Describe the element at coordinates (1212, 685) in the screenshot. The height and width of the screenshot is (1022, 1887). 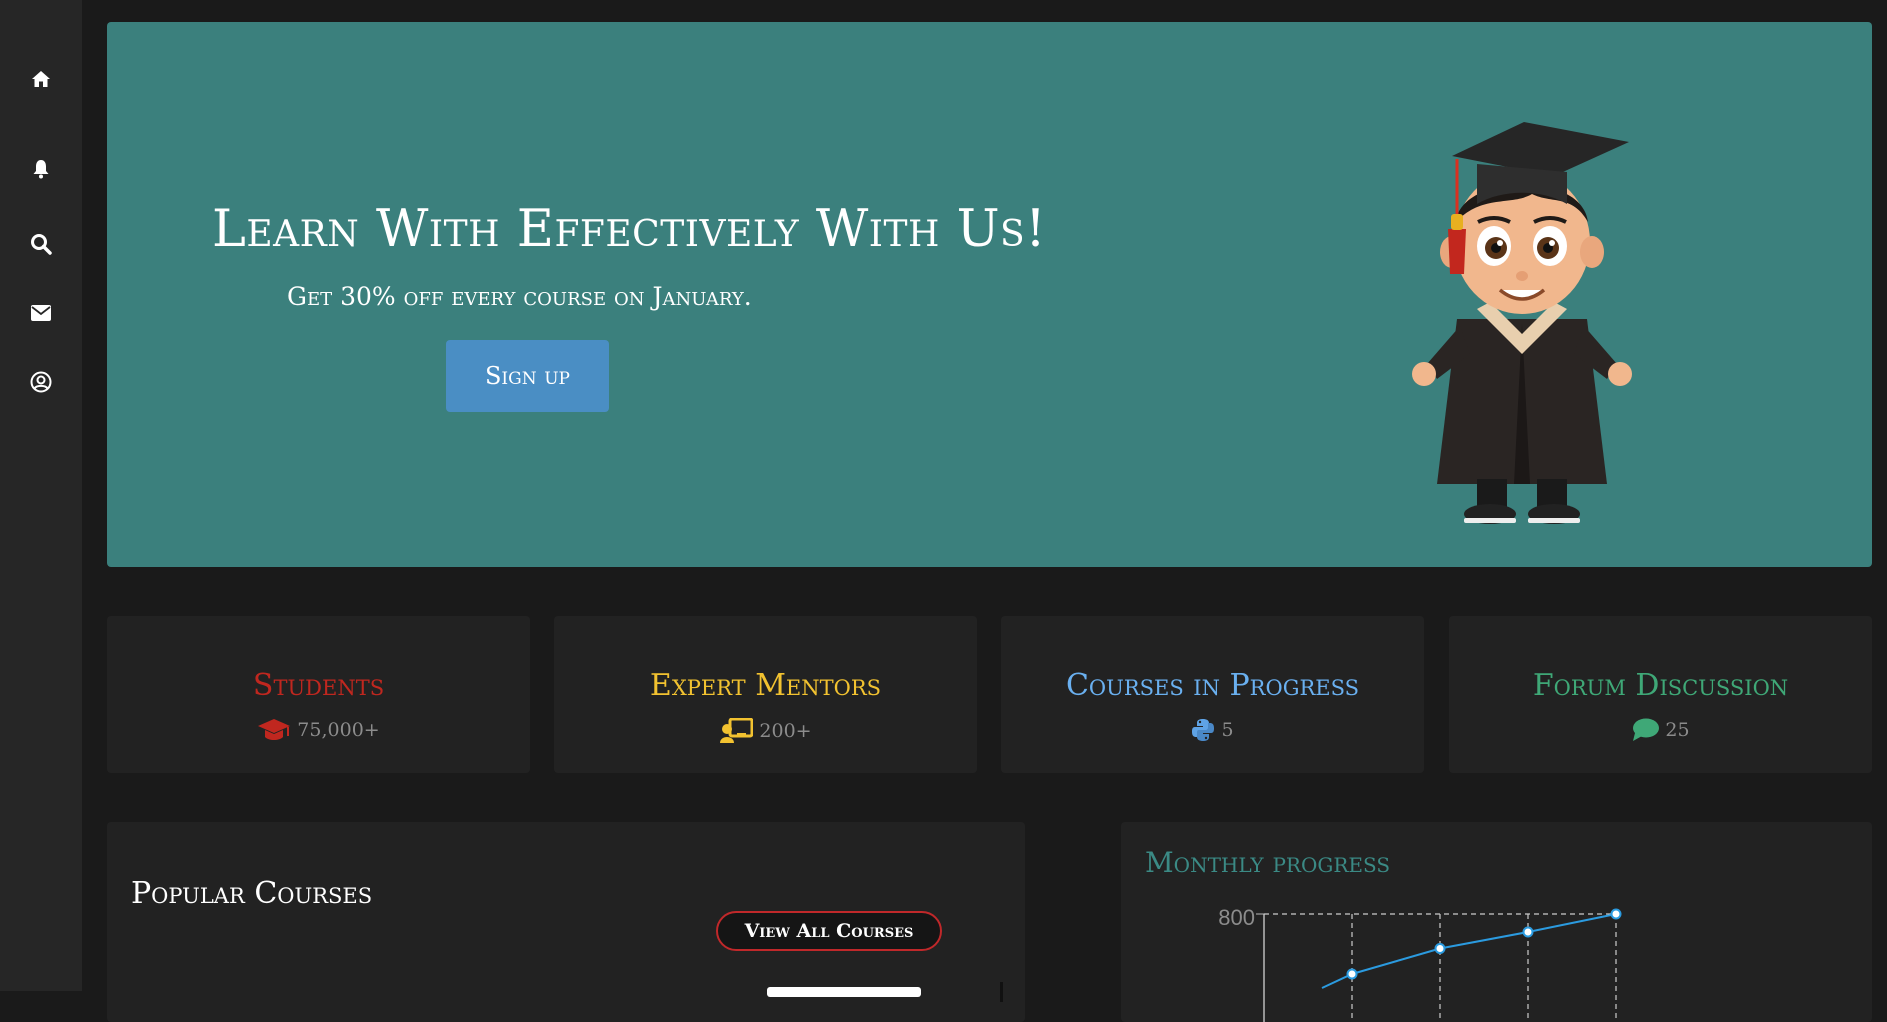
I see `stat-title: Courses in Progress` at that location.